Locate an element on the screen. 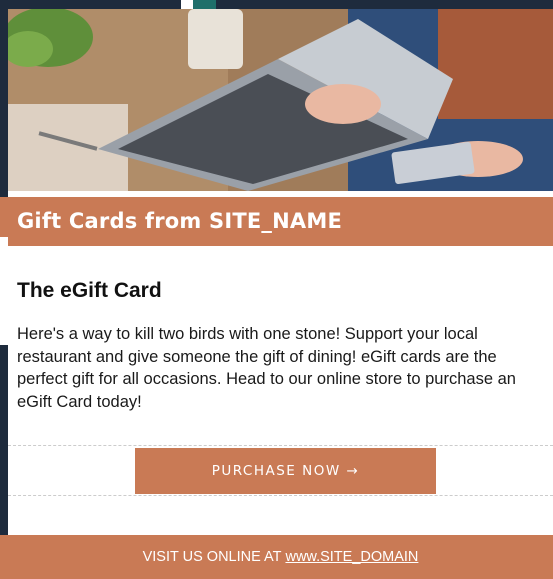 This screenshot has width=553, height=579. divider-bottom is located at coordinates (280, 495).